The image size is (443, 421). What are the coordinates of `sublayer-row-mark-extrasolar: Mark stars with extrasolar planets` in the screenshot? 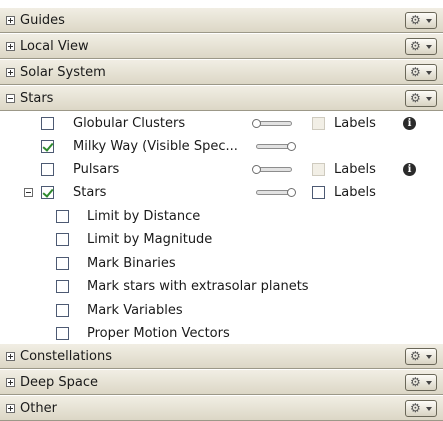 It's located at (221, 286).